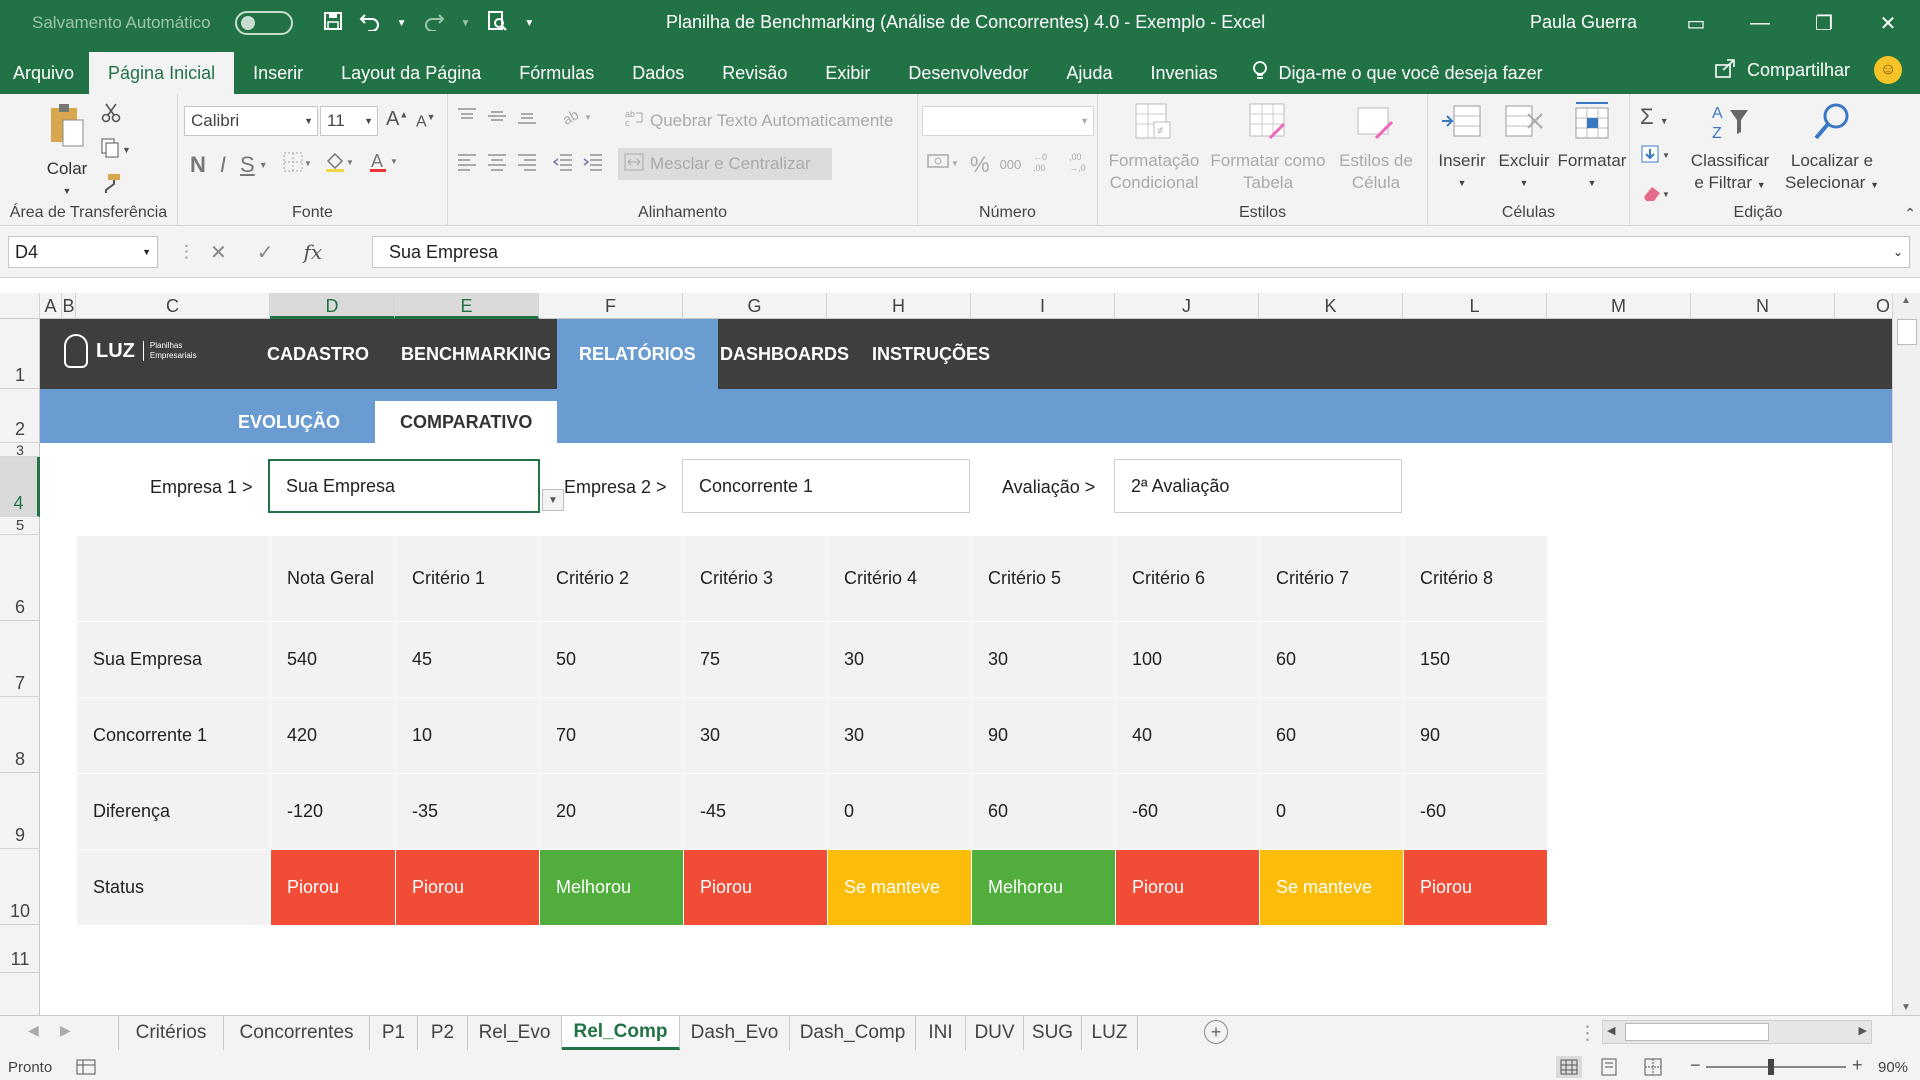 The image size is (1920, 1080). I want to click on table-cell: 100, so click(1187, 659).